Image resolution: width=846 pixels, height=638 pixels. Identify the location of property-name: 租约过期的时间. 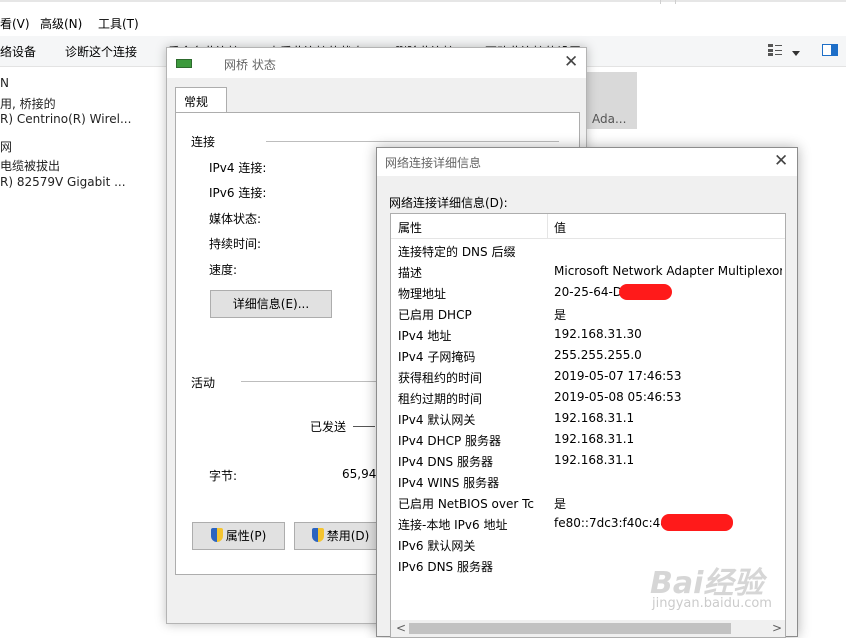
(440, 399).